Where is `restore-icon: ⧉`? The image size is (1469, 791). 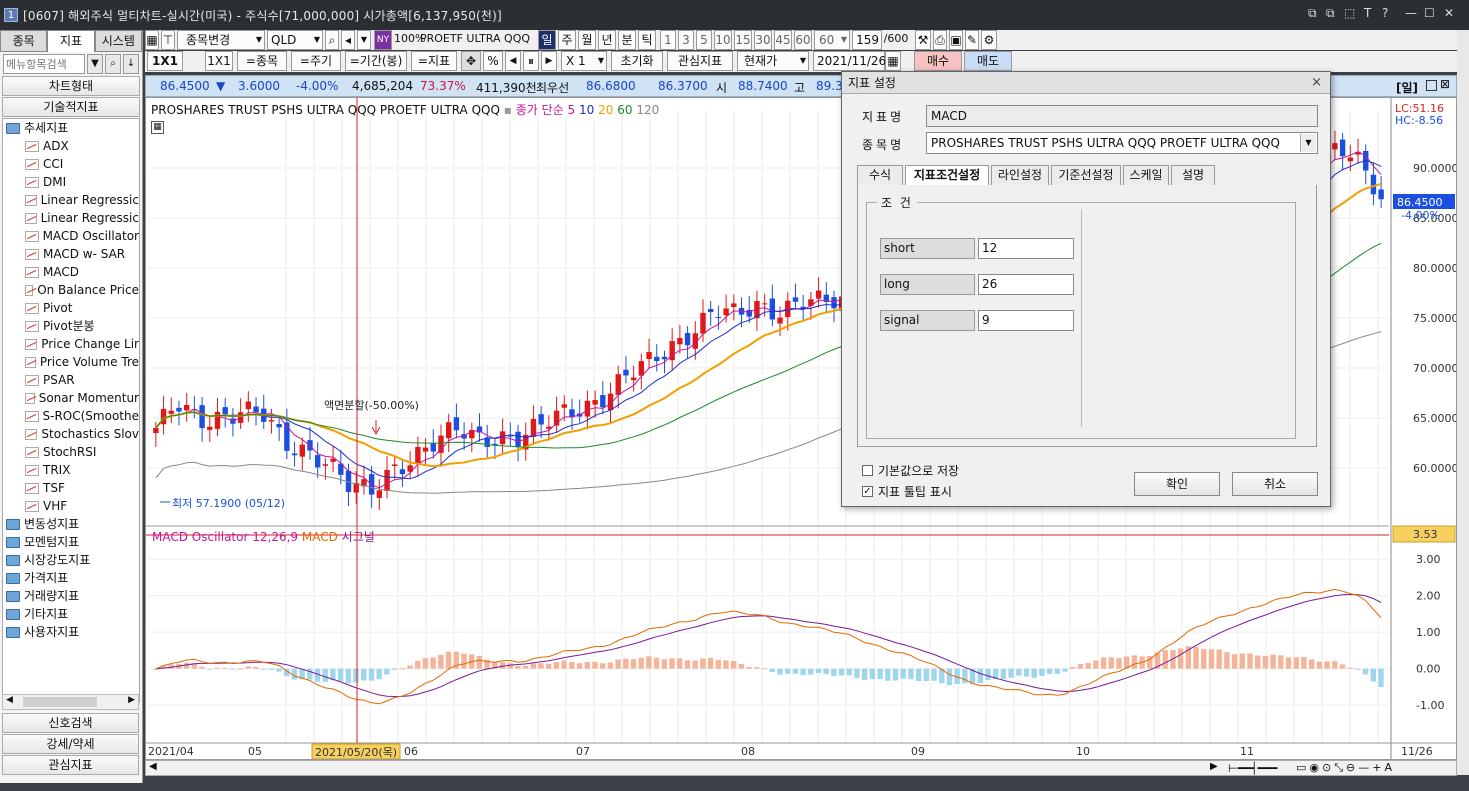
restore-icon: ⧉ is located at coordinates (1312, 13).